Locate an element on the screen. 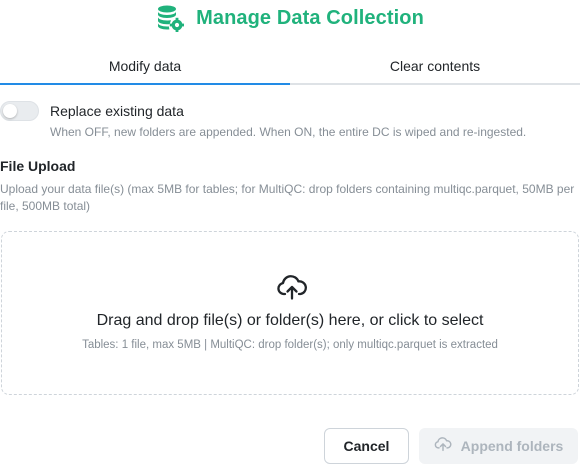 The height and width of the screenshot is (464, 580). replace-existing-data-label: Replace existing data is located at coordinates (117, 111).